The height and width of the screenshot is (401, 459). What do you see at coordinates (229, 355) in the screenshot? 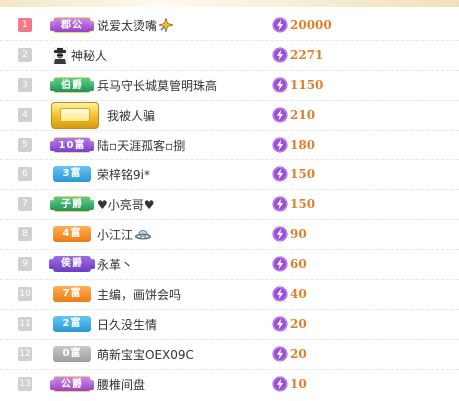
I see `leaderboard-row: 12 0富 萌新宝宝OEX09C 20` at bounding box center [229, 355].